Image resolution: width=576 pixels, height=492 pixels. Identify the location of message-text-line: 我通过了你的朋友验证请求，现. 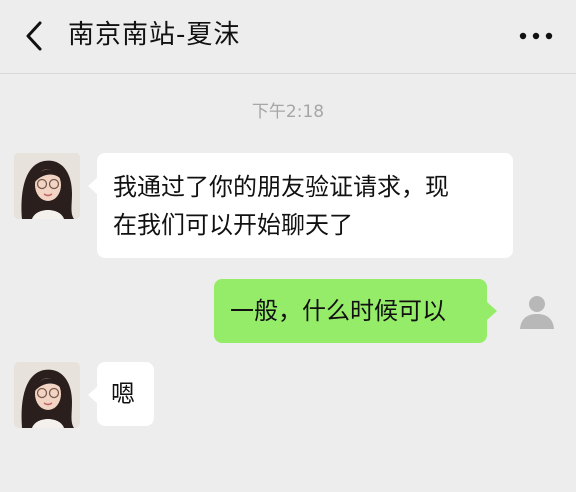
(281, 187).